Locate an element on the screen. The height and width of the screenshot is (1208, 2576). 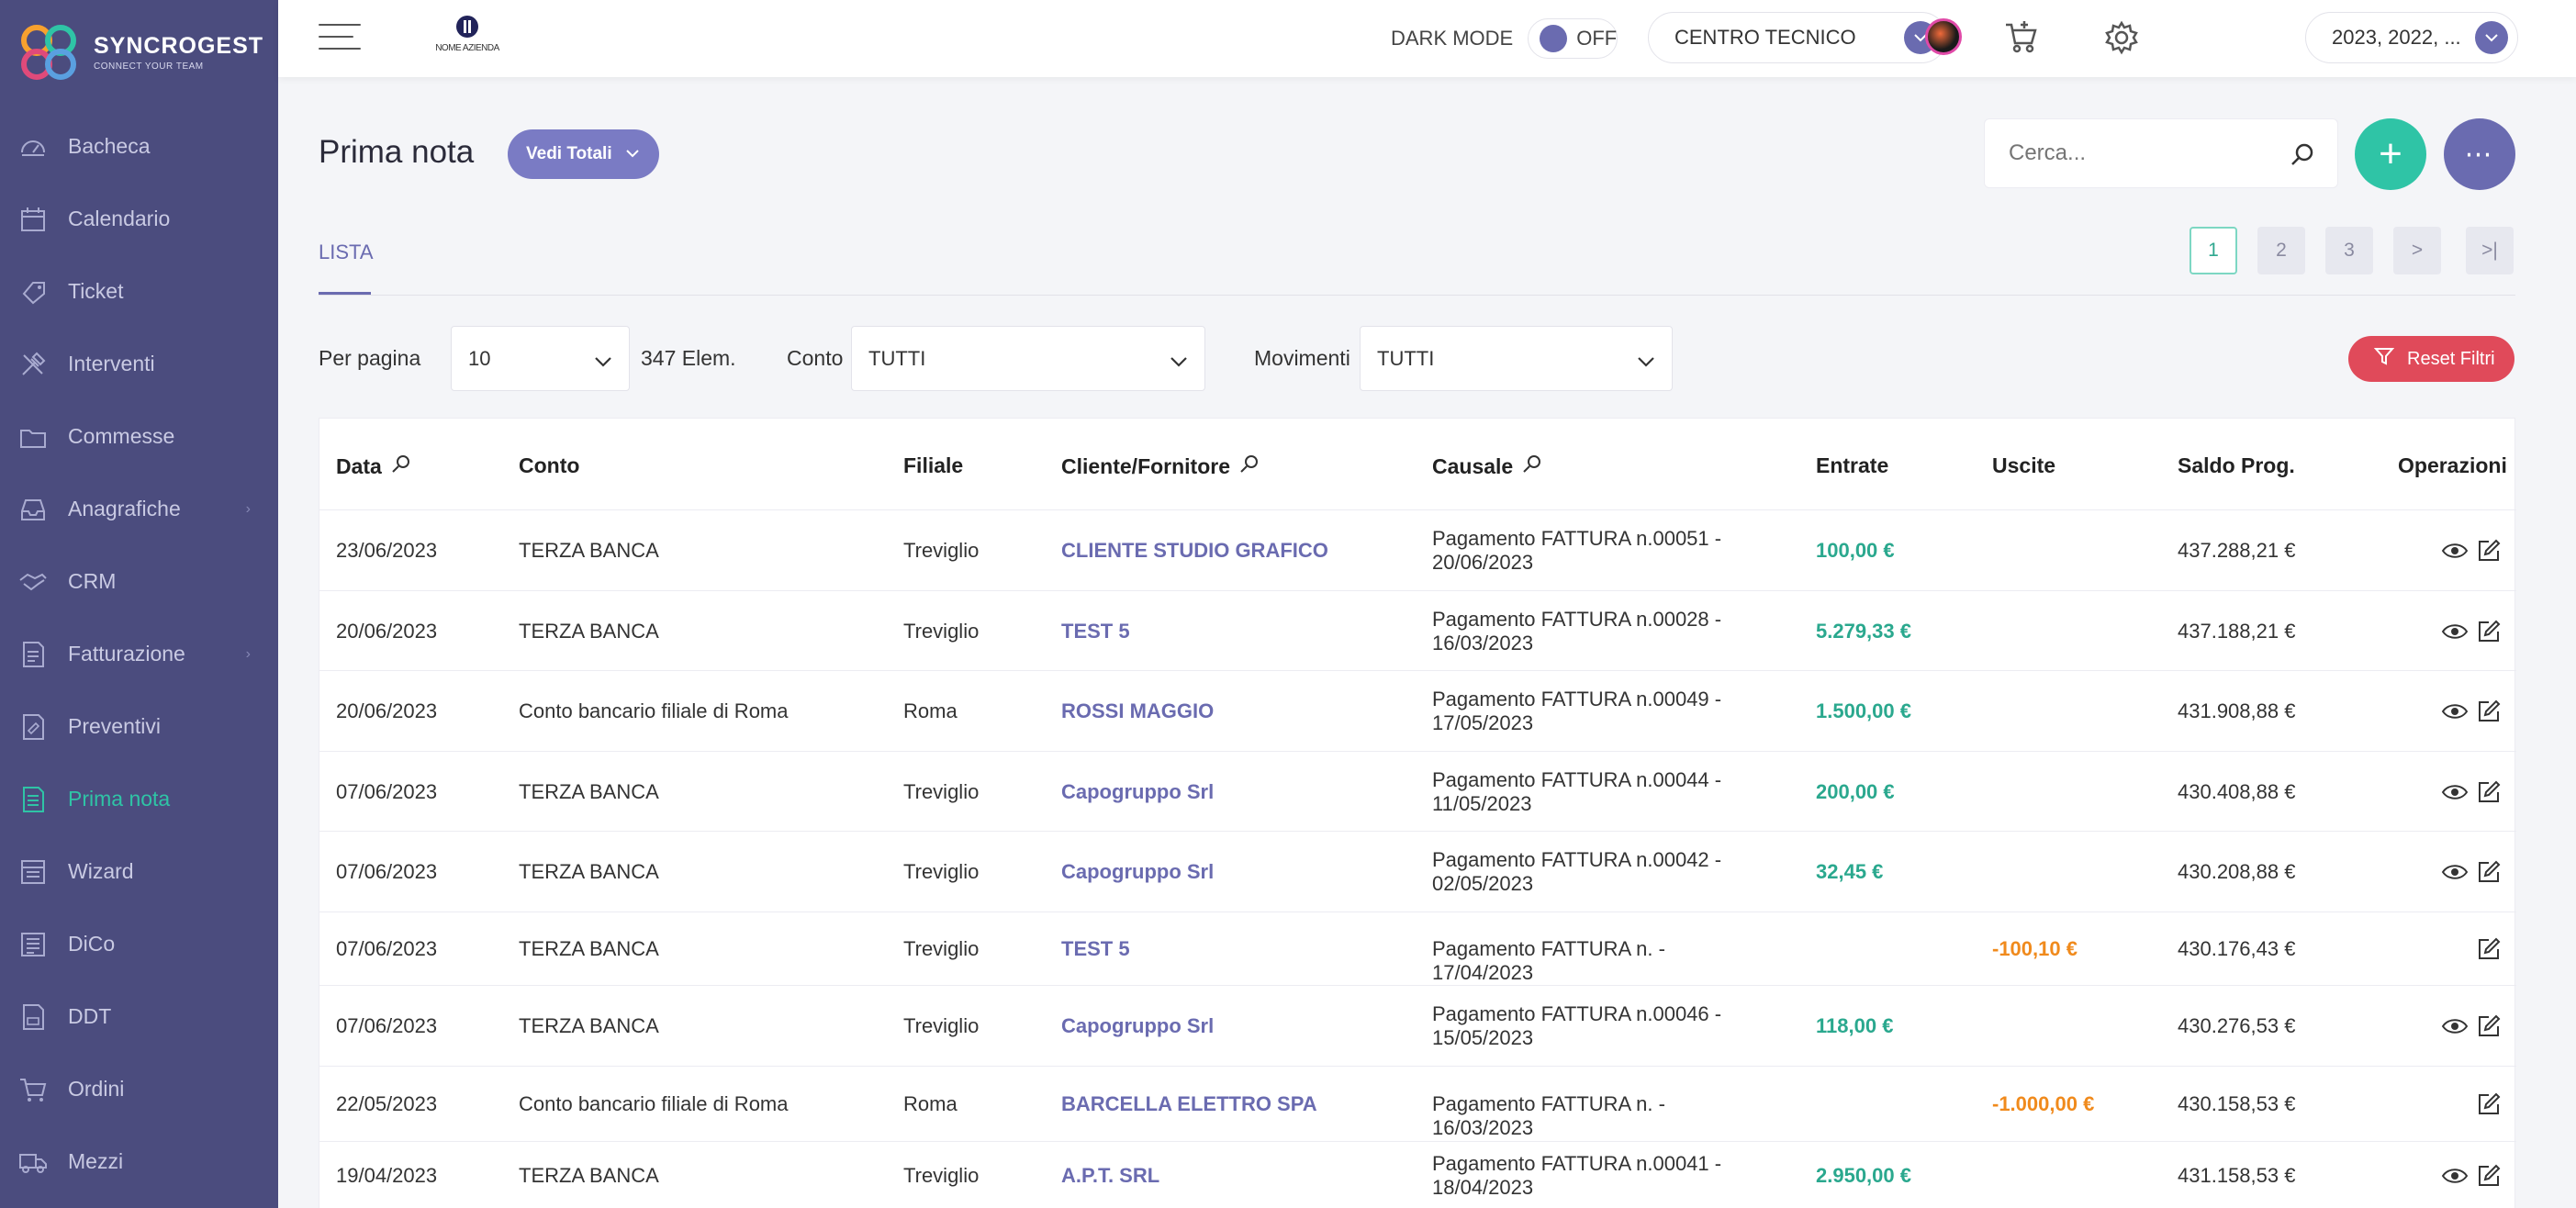
conto-select: TUTTI is located at coordinates (1028, 358).